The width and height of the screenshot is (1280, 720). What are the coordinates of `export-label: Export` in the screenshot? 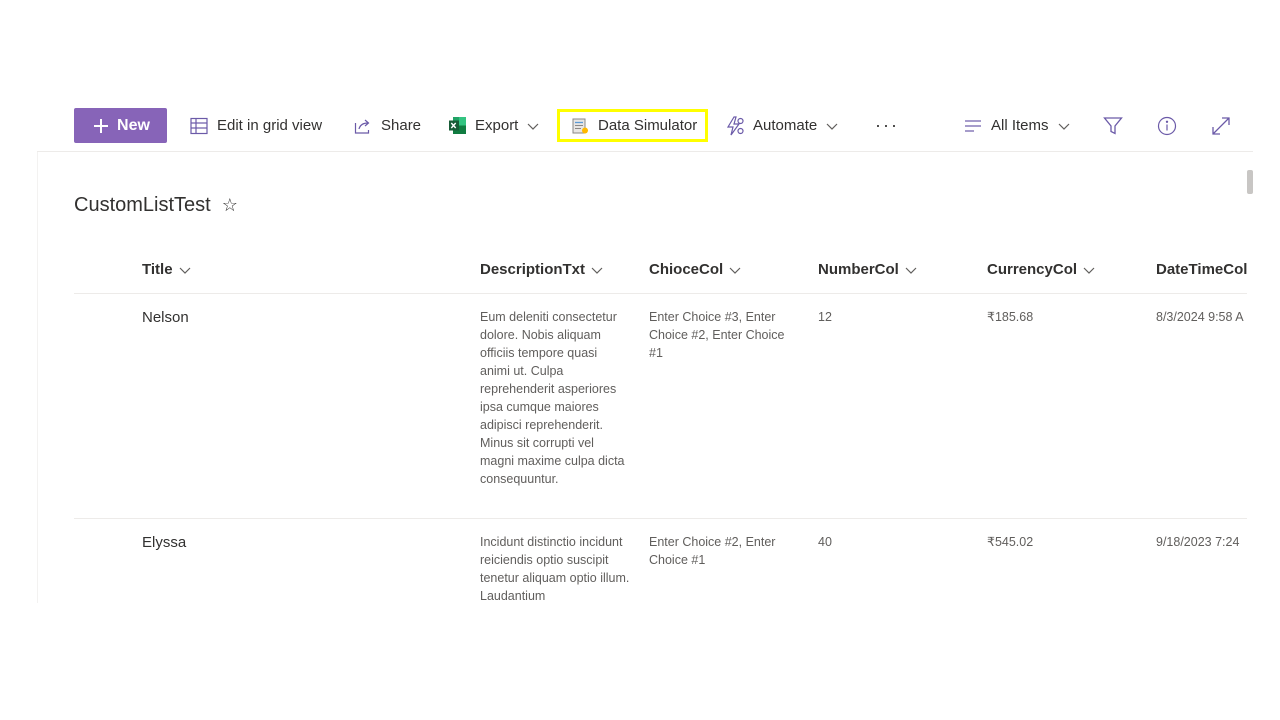 It's located at (497, 125).